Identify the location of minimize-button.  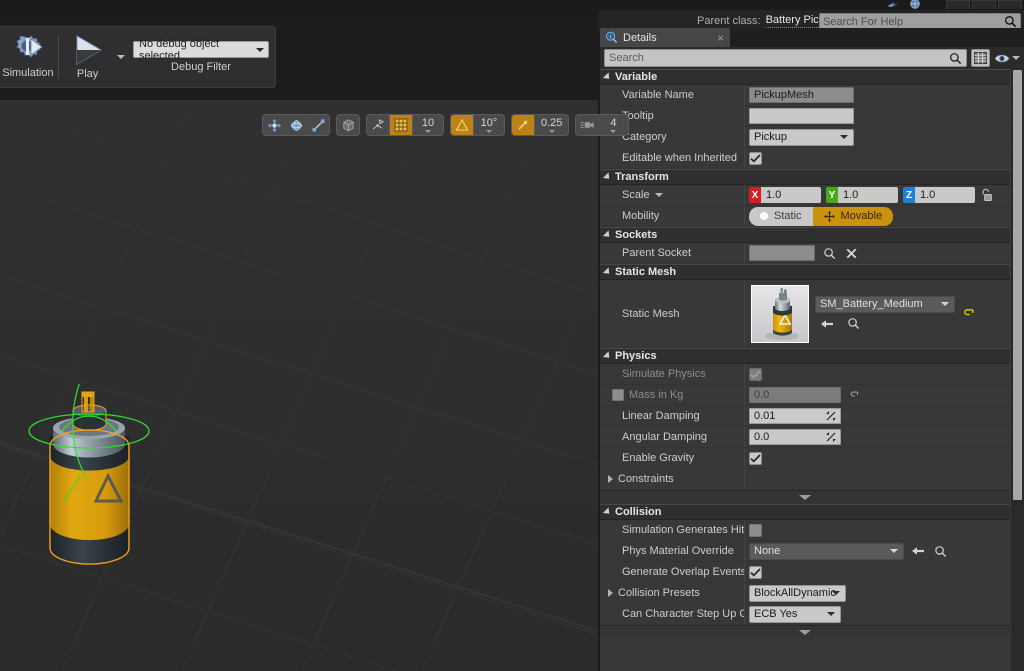
(958, 4).